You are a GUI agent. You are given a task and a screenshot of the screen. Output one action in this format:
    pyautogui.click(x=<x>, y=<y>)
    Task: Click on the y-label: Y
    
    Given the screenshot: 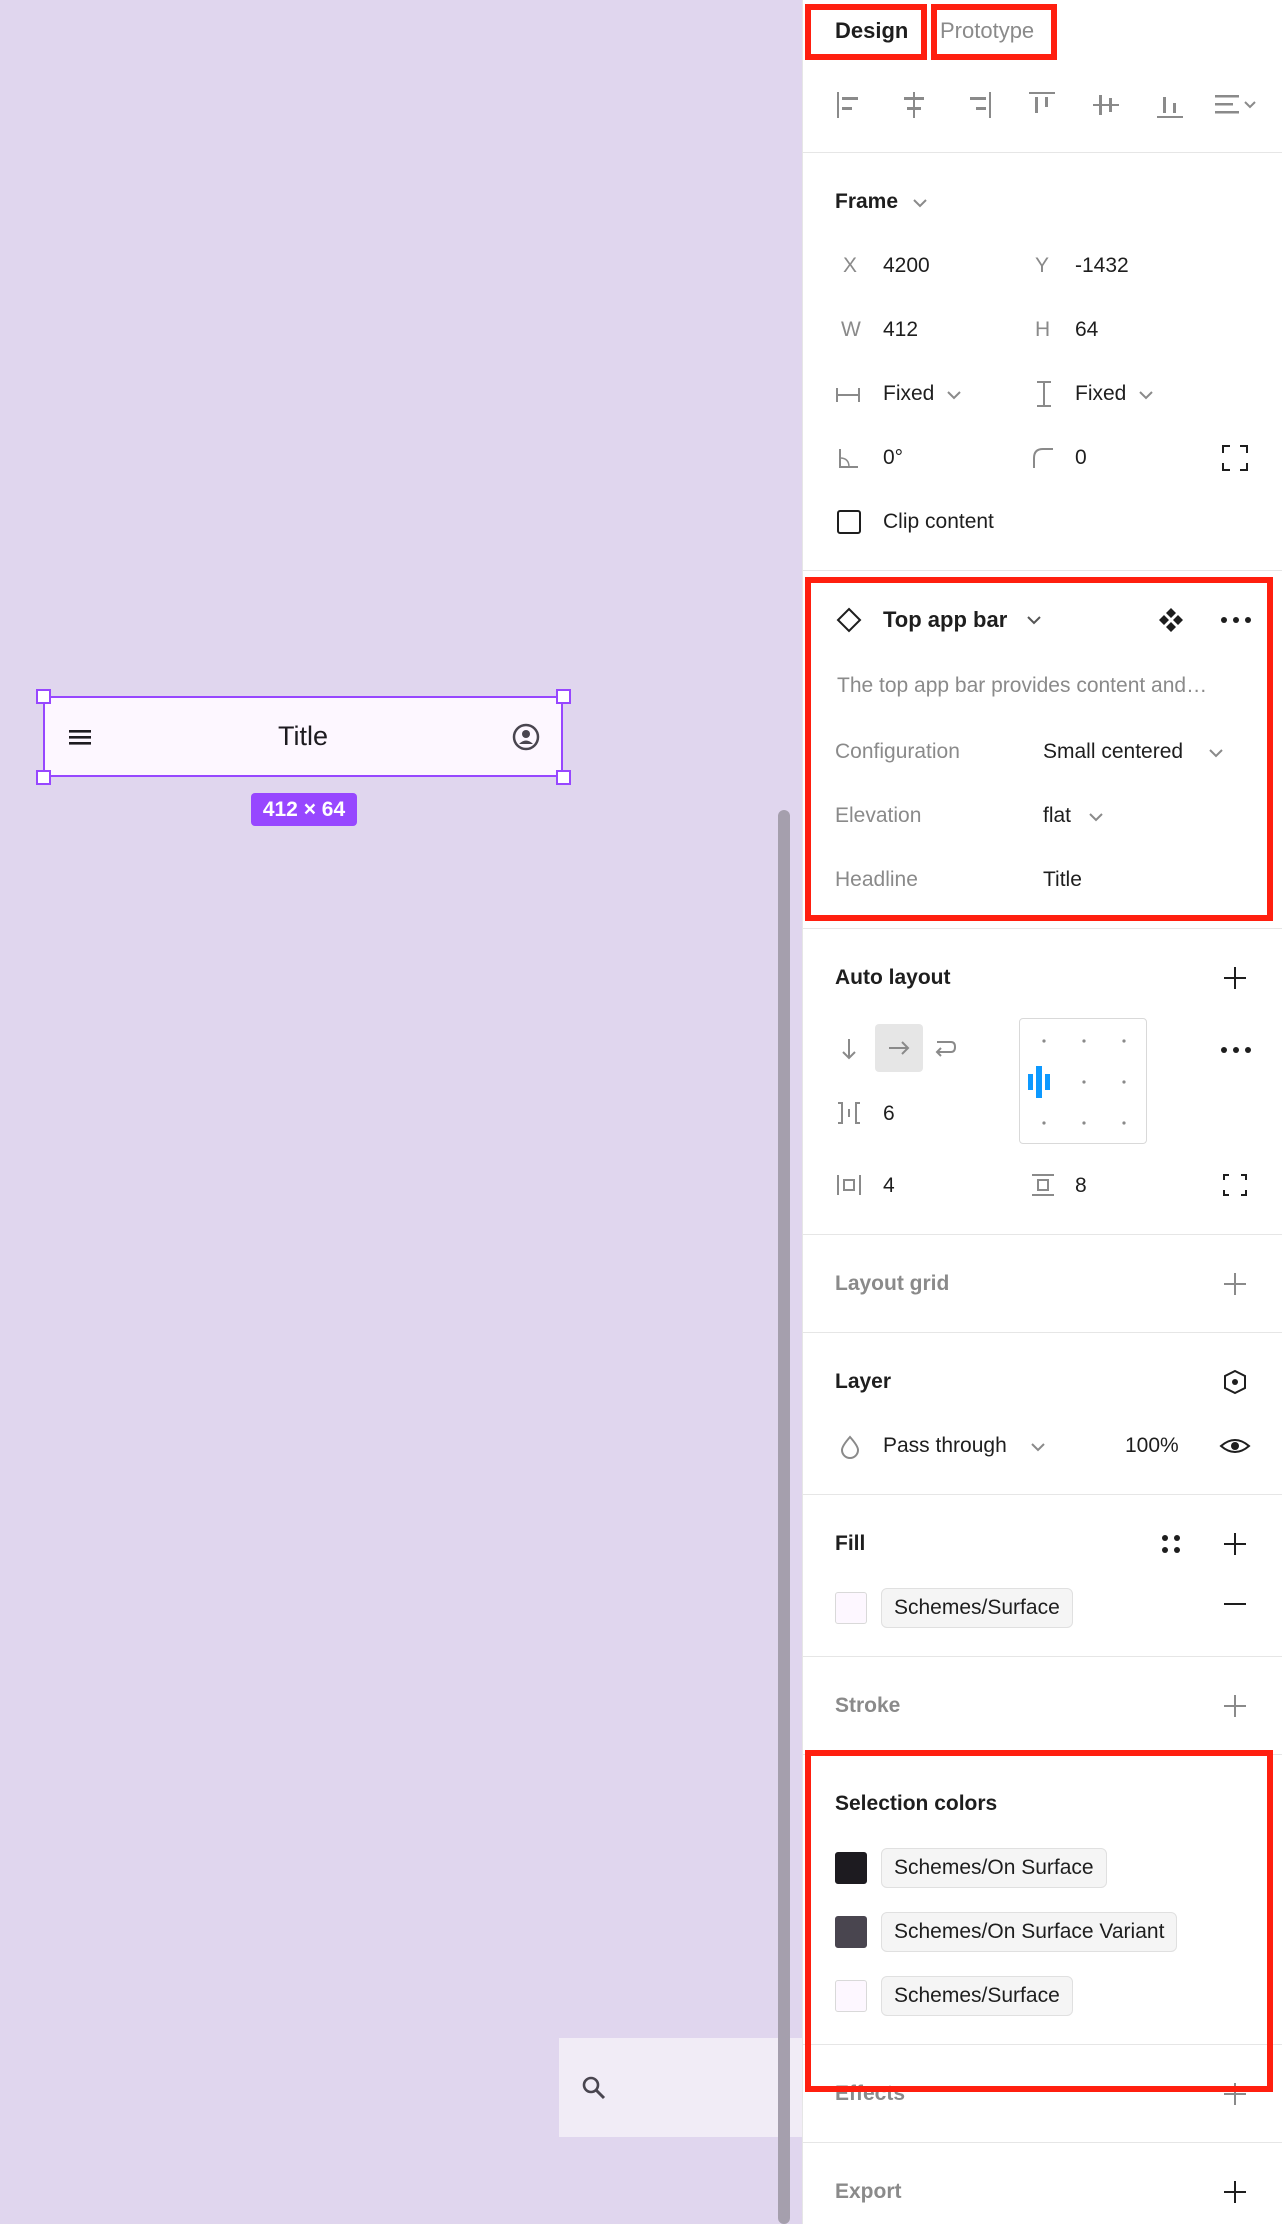 What is the action you would take?
    pyautogui.click(x=1042, y=265)
    